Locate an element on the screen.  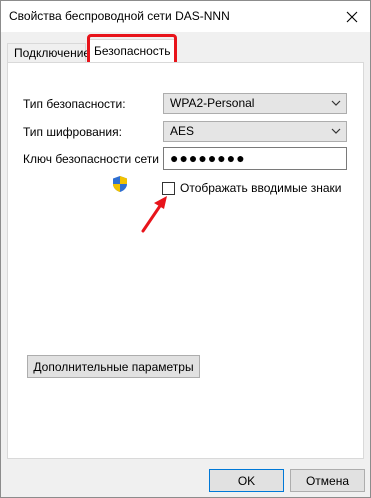
tab-connection: Подключение is located at coordinates (48, 53).